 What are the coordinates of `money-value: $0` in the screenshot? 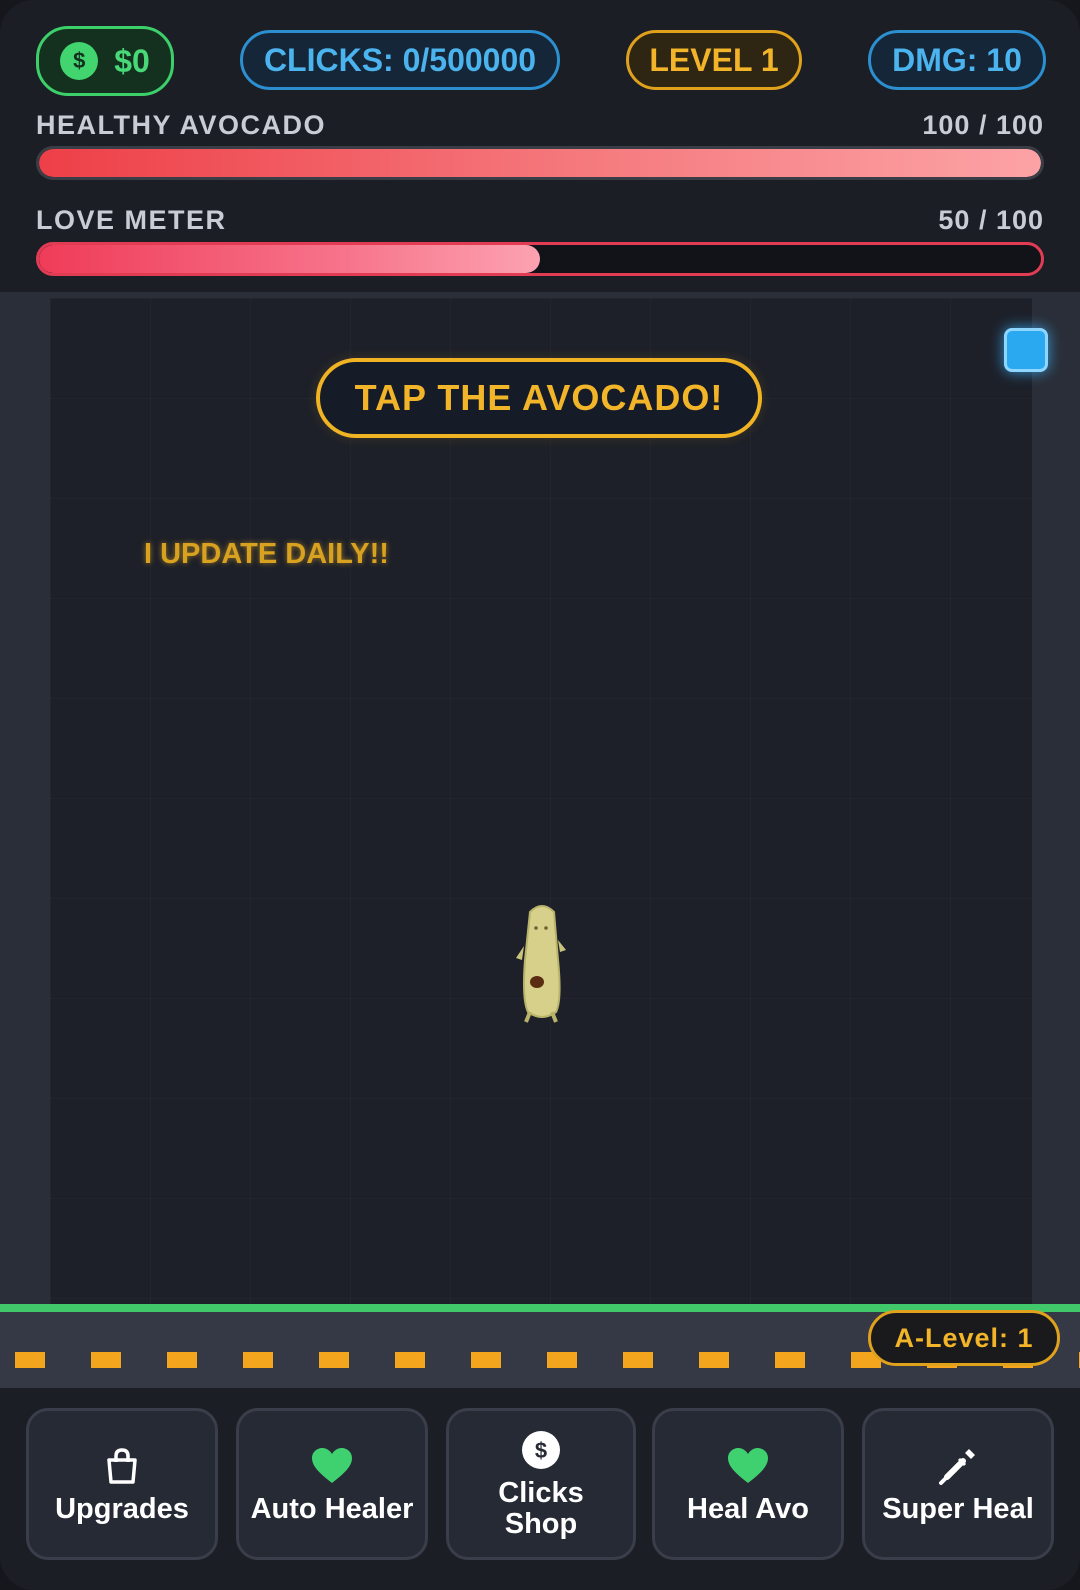 It's located at (132, 60).